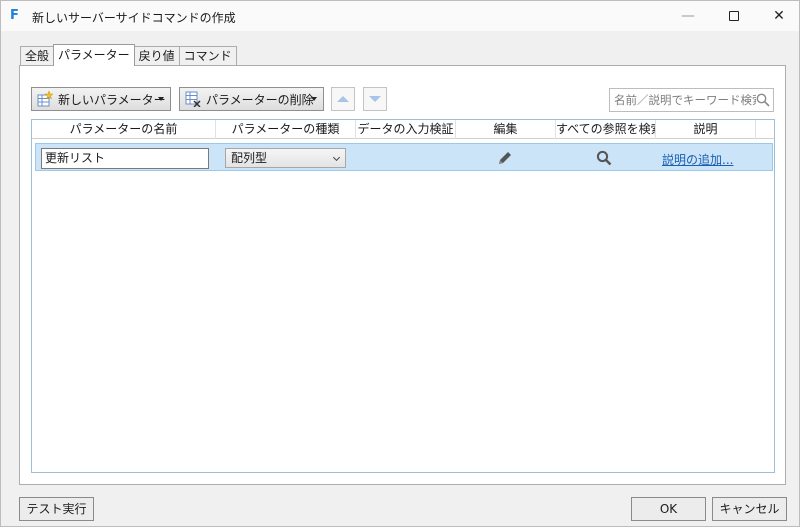  I want to click on pencil-icon, so click(505, 158).